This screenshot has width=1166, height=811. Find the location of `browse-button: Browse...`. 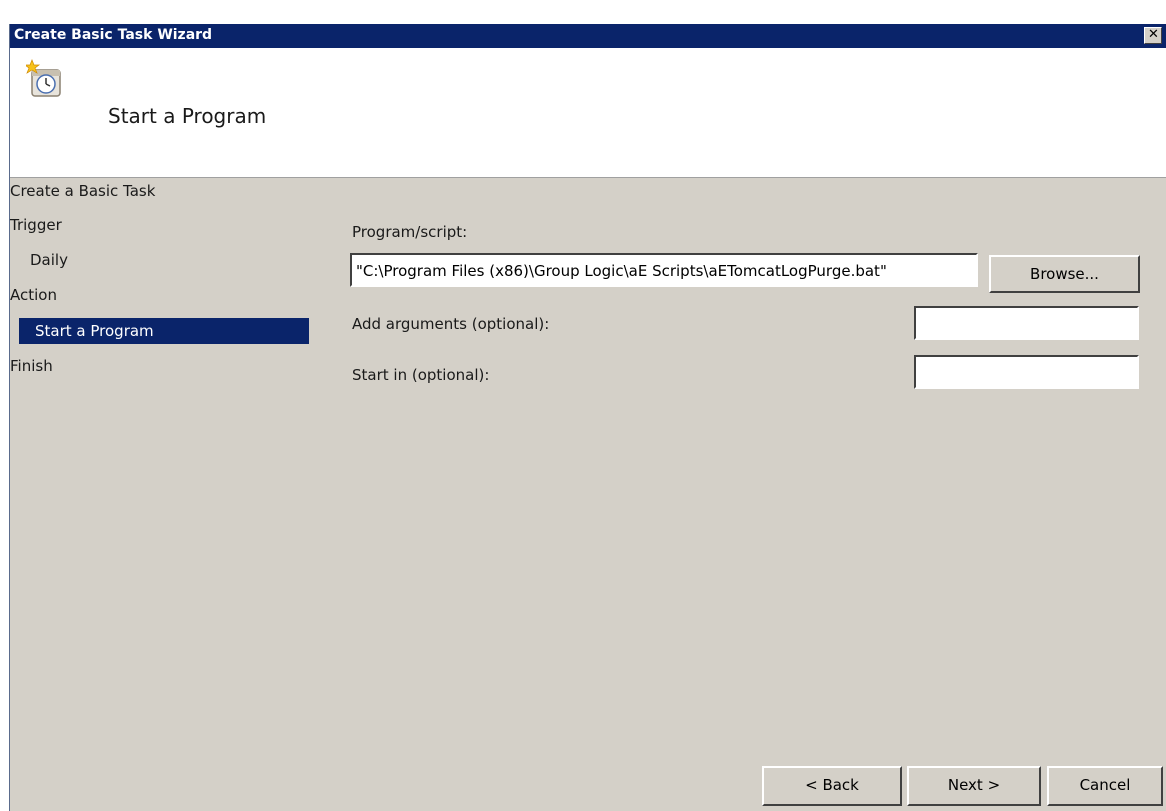

browse-button: Browse... is located at coordinates (1064, 274).